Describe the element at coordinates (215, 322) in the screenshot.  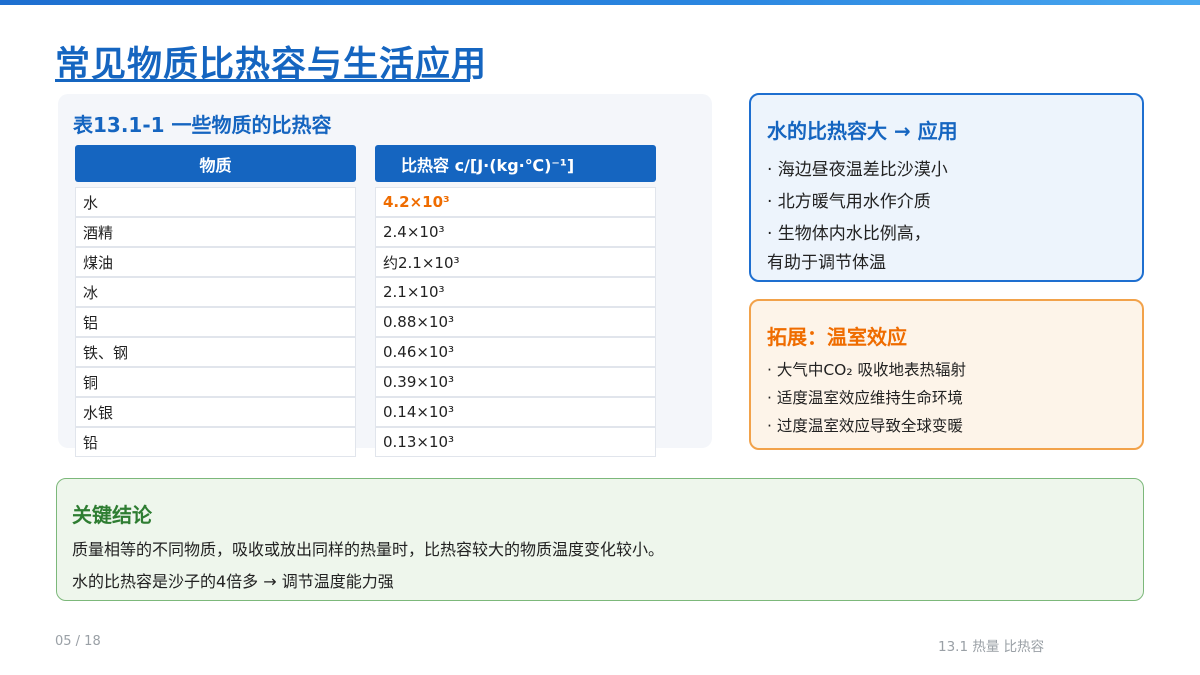
I see `table-cell-substance: 铝` at that location.